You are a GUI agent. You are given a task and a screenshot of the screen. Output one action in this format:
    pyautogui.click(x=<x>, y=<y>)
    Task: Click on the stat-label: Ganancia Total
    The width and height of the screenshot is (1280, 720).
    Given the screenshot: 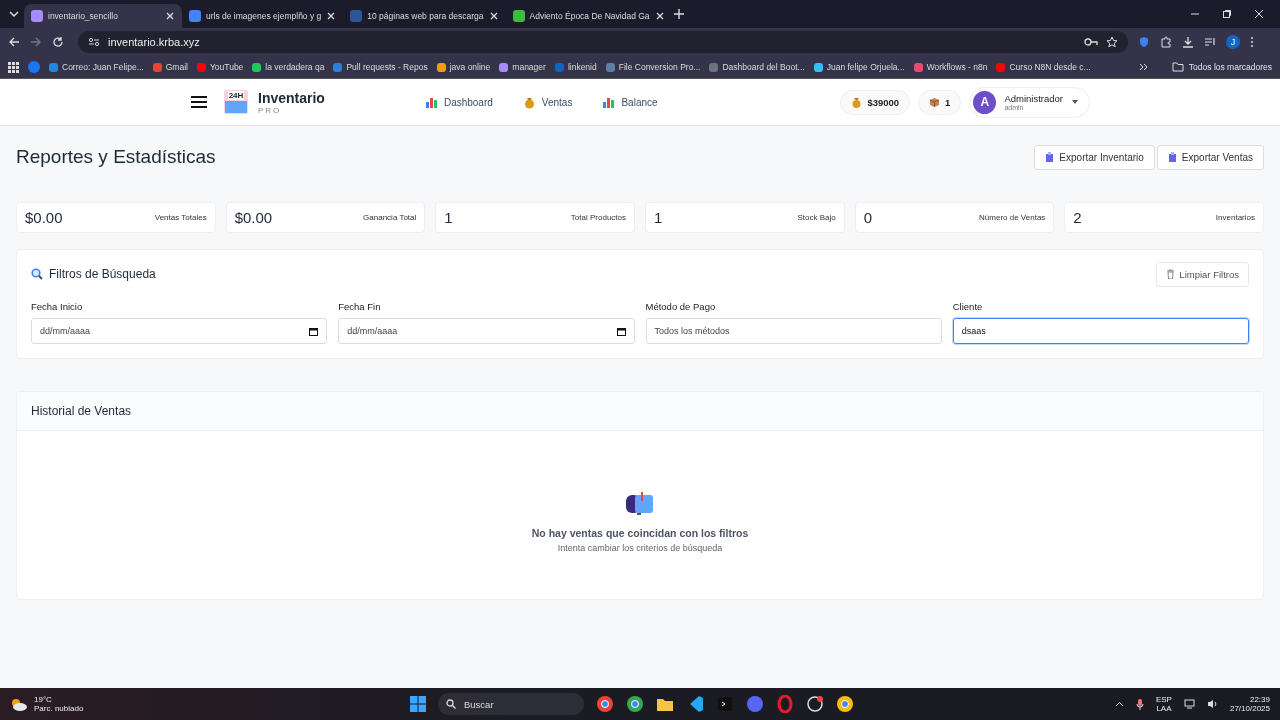 What is the action you would take?
    pyautogui.click(x=390, y=217)
    